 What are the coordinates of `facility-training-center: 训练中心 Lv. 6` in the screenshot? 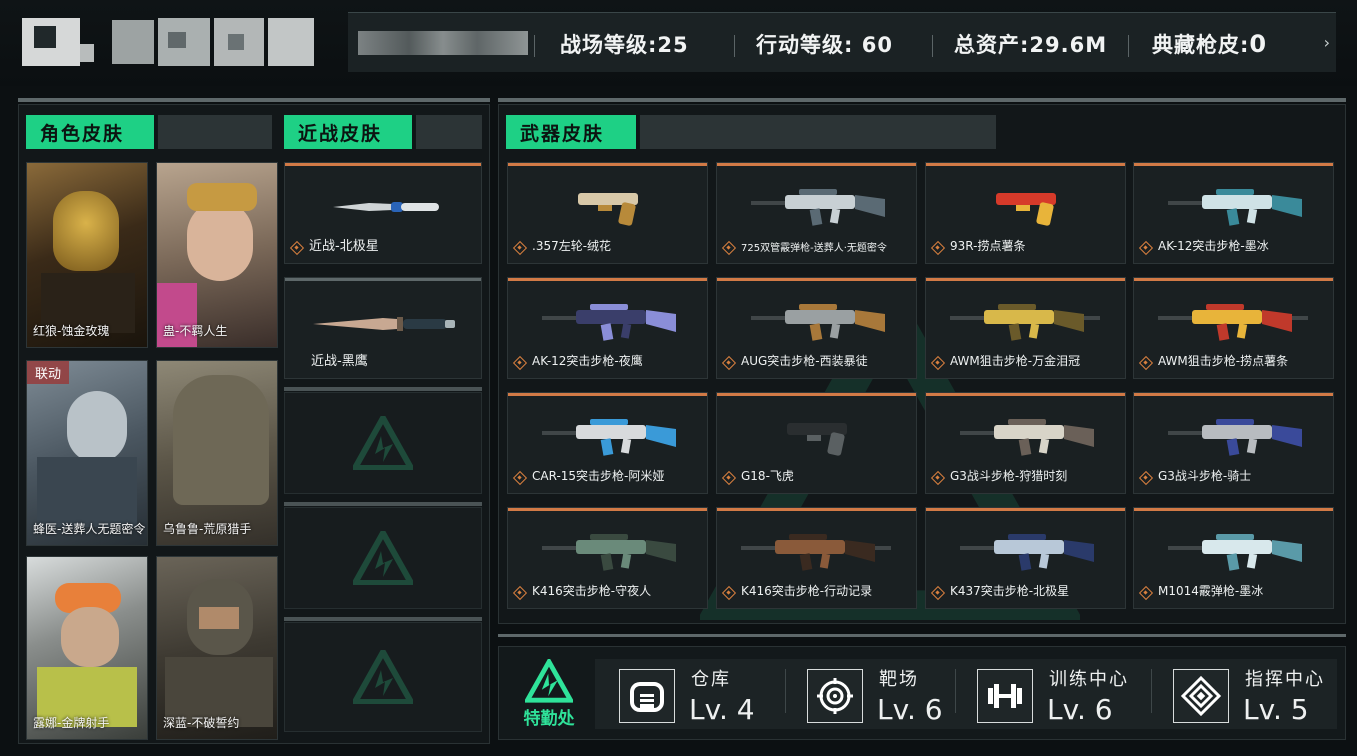 It's located at (1062, 694).